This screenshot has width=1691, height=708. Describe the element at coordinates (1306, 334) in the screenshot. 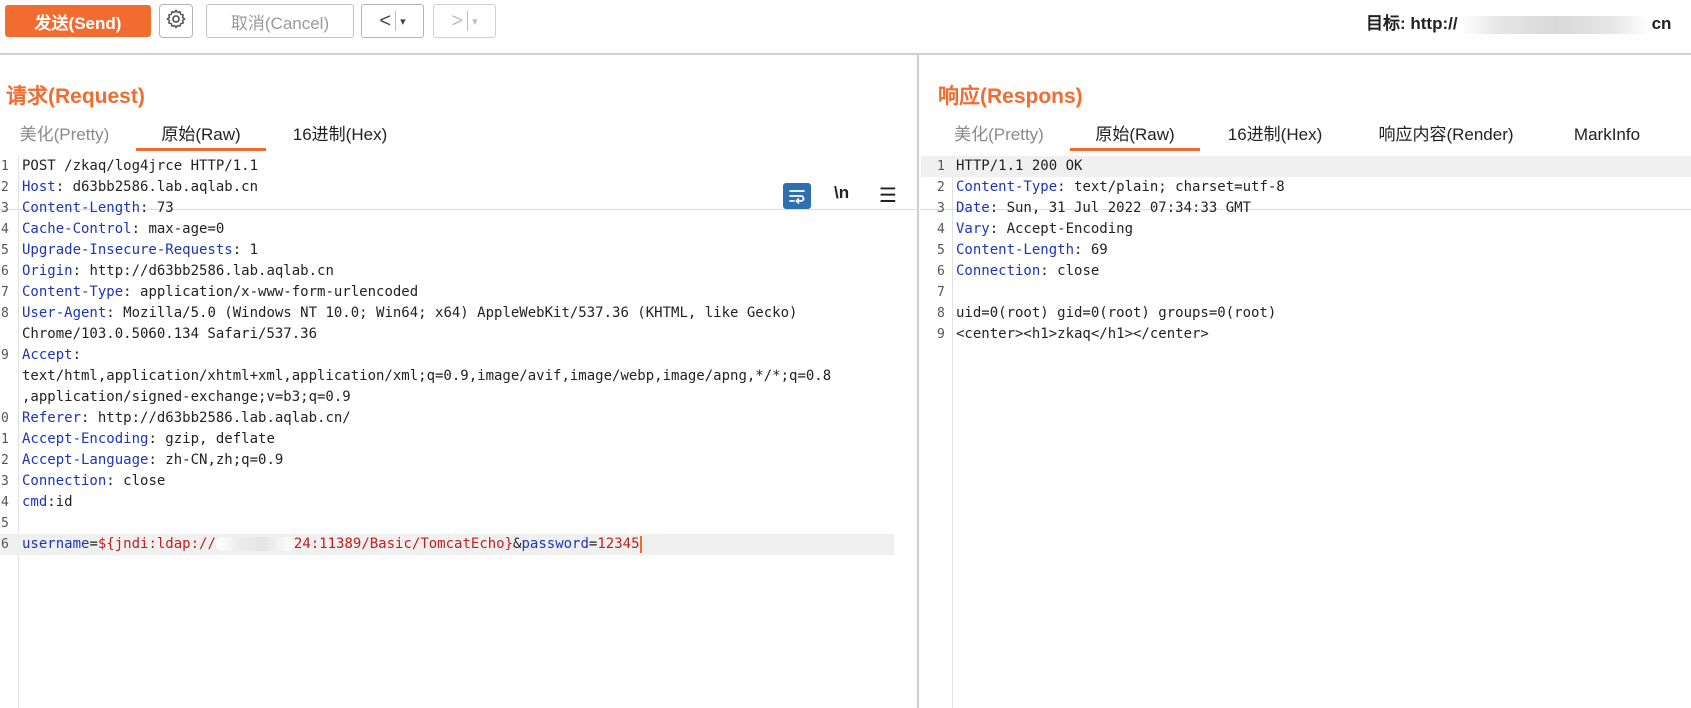

I see `code-line: 9 <center><h1>zkaq</h1></center>` at that location.